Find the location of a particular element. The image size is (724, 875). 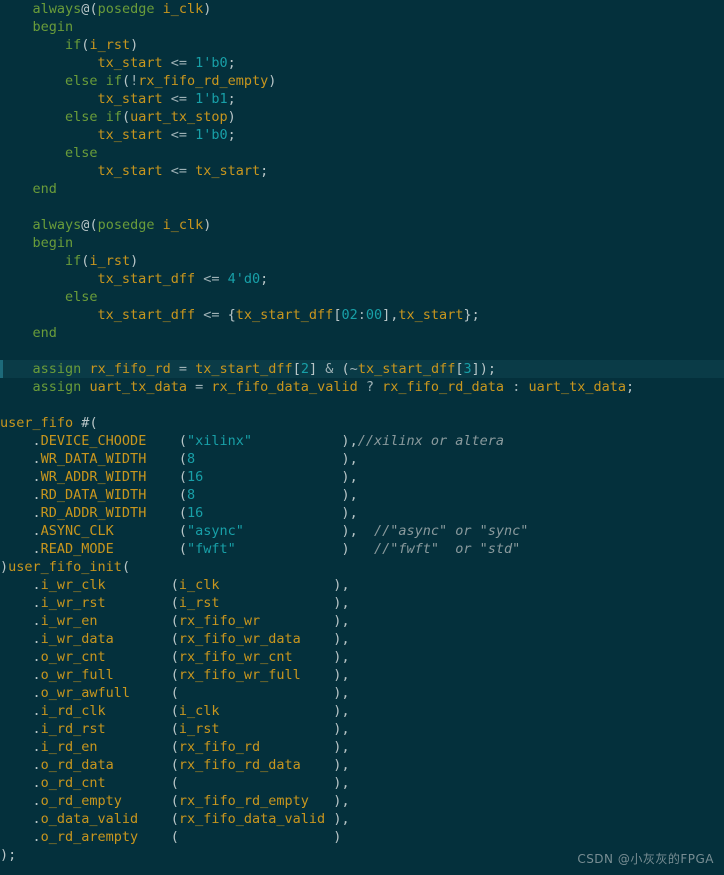

code-line: .i_wr_clk (i_clk ), is located at coordinates (362, 585).